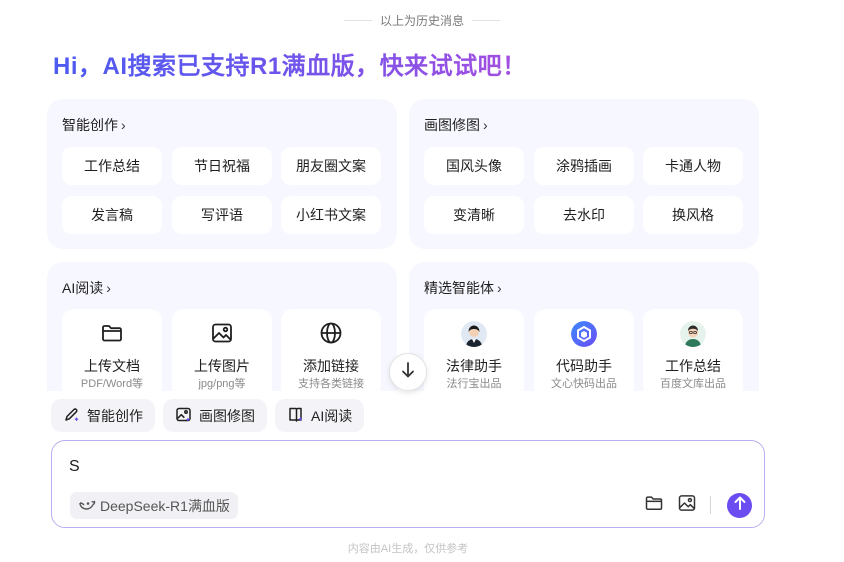 This screenshot has height=562, width=844. What do you see at coordinates (222, 384) in the screenshot?
I see `tile-sublabel: jpg/png等` at bounding box center [222, 384].